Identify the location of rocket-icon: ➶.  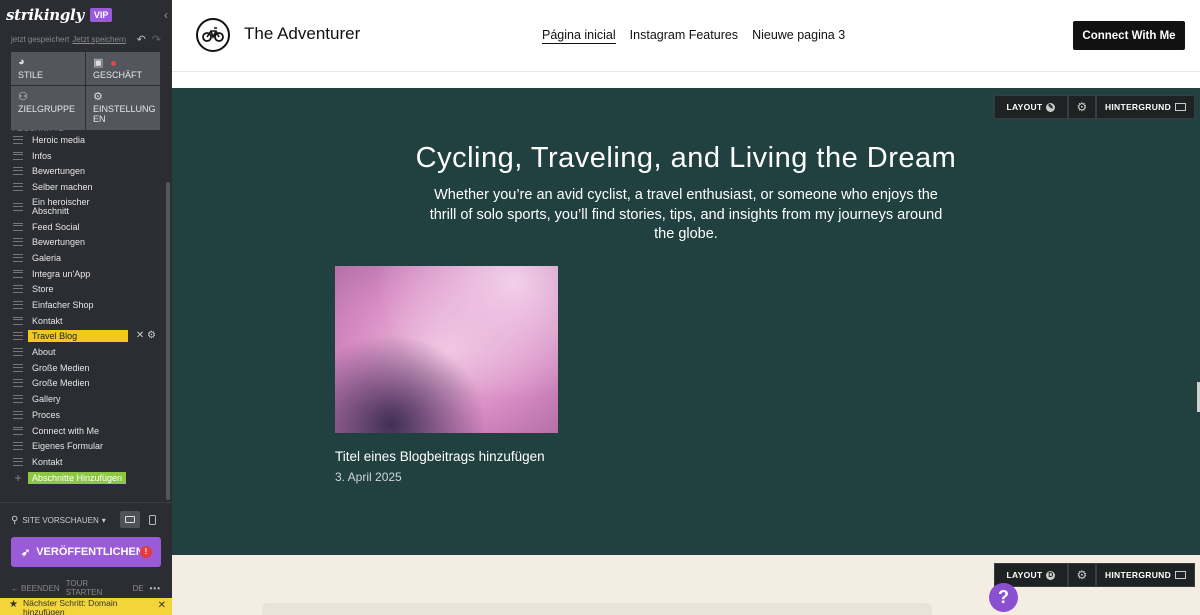
(26, 552).